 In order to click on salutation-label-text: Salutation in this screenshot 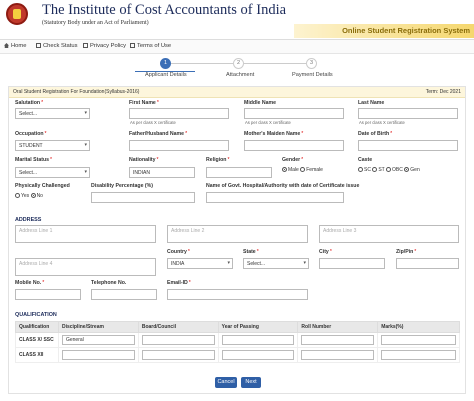, I will do `click(28, 103)`.